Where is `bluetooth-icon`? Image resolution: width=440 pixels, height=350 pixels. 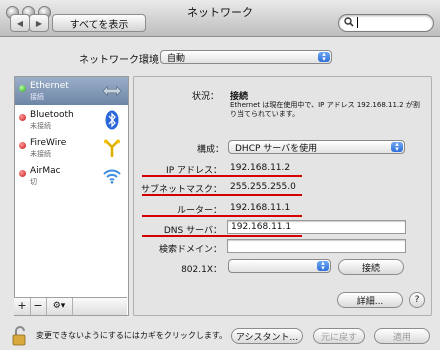
bluetooth-icon is located at coordinates (112, 120).